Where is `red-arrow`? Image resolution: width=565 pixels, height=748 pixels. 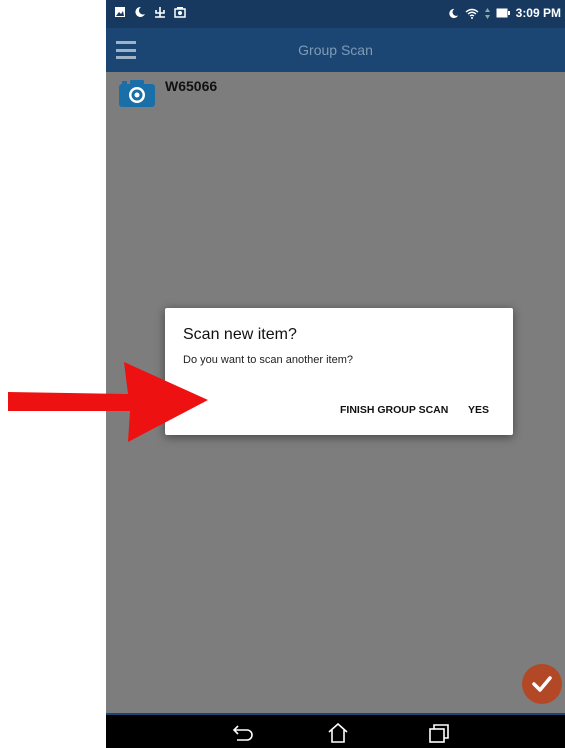 red-arrow is located at coordinates (108, 402).